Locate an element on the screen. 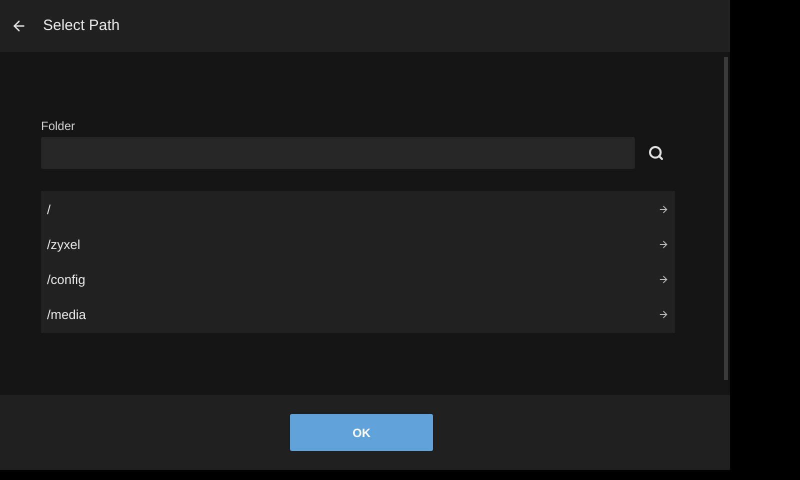 The image size is (800, 480). field-label: Folder is located at coordinates (58, 126).